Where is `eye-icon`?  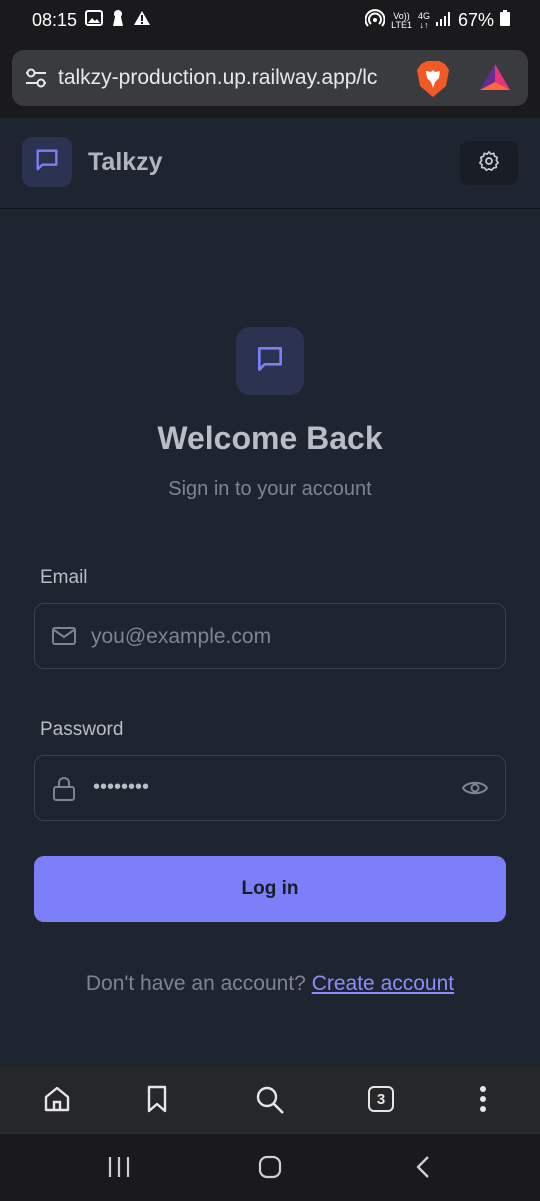 eye-icon is located at coordinates (475, 790).